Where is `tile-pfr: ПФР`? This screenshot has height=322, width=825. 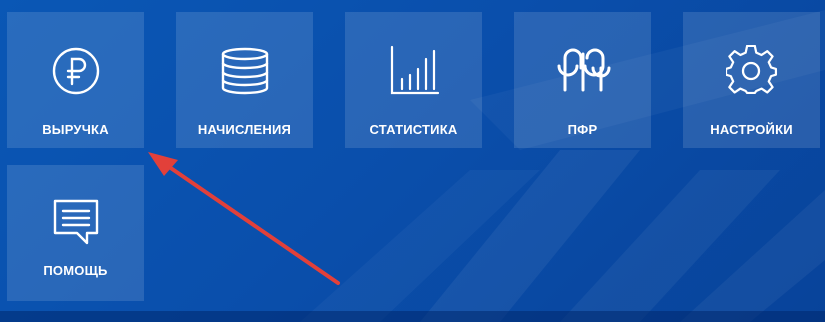 tile-pfr: ПФР is located at coordinates (582, 80).